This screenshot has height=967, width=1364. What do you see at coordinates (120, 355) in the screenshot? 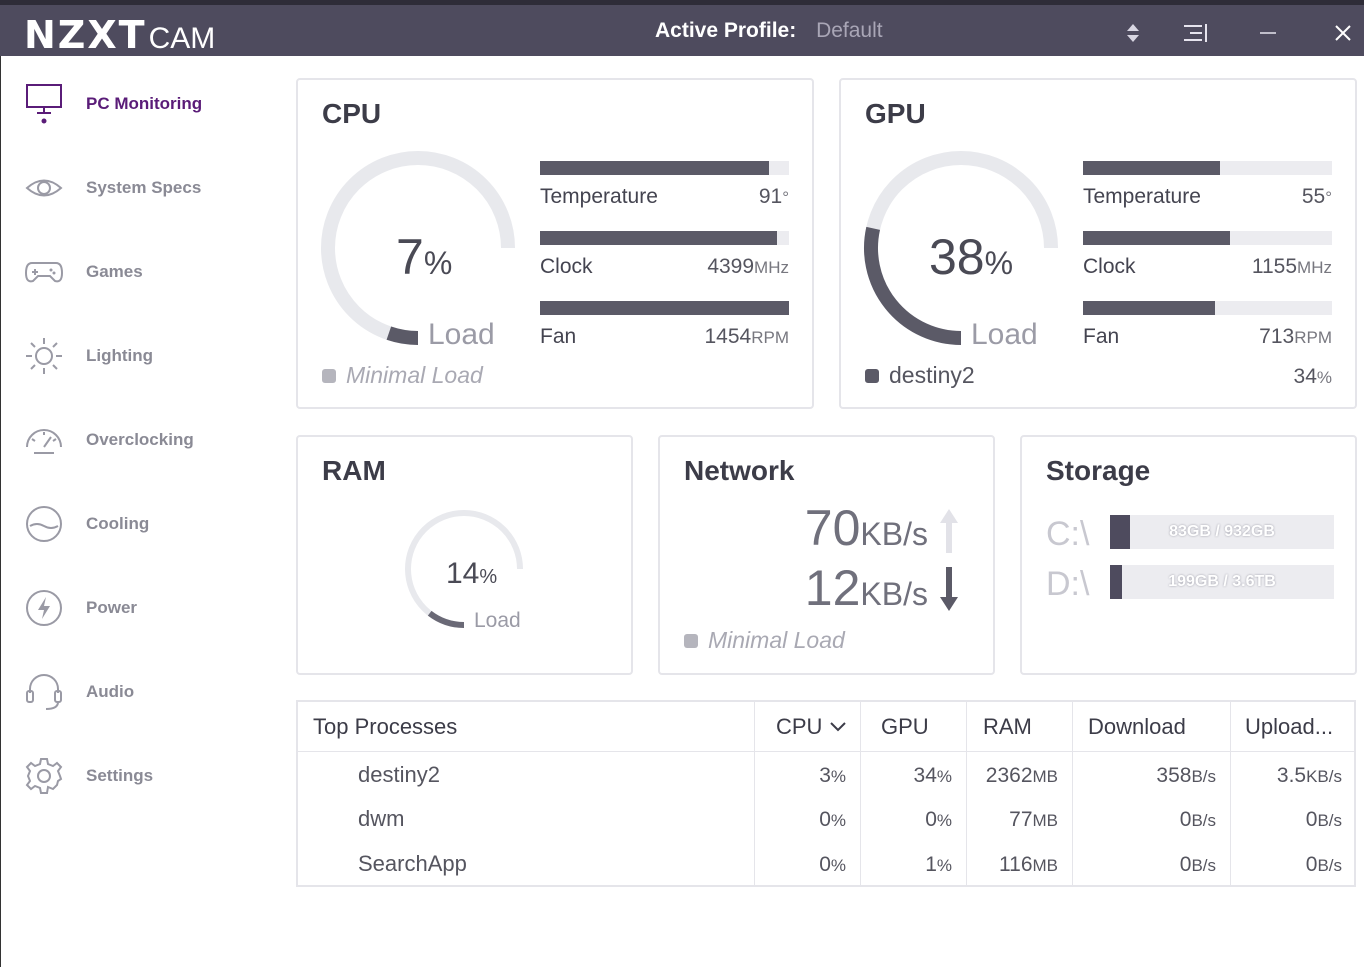
I see `sidebar-item-label: Lighting` at bounding box center [120, 355].